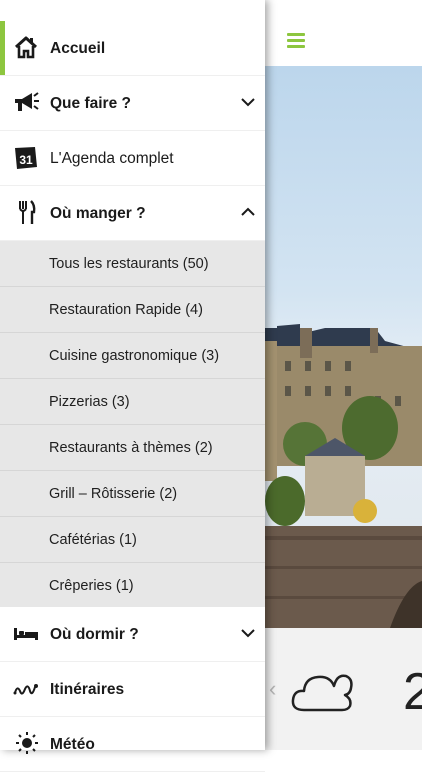  What do you see at coordinates (343, 476) in the screenshot?
I see `castle-photo` at bounding box center [343, 476].